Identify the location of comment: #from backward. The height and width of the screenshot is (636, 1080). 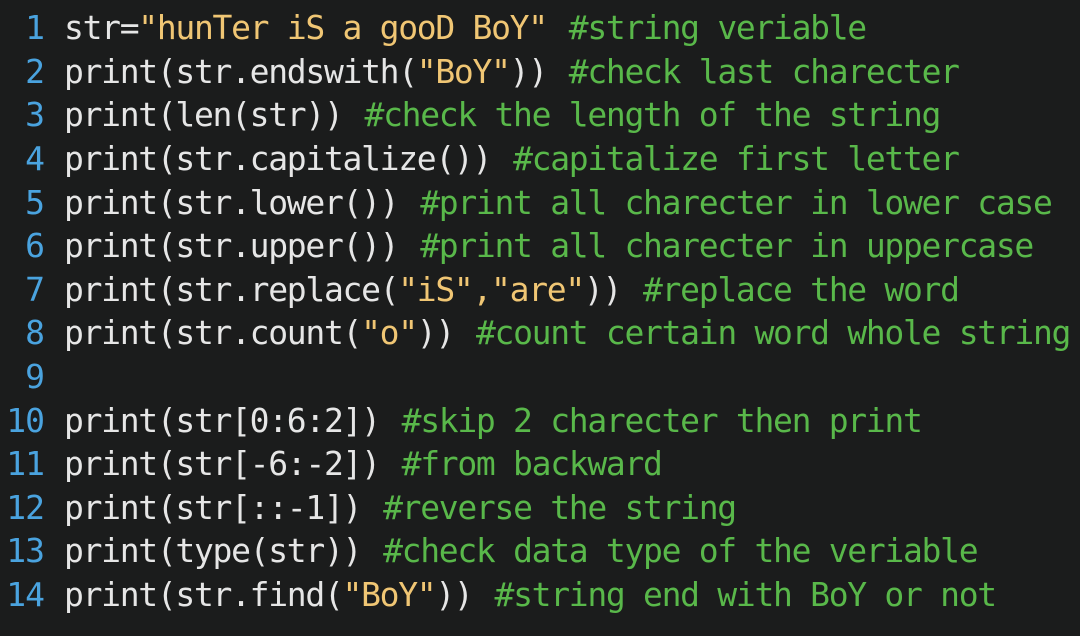
(532, 464).